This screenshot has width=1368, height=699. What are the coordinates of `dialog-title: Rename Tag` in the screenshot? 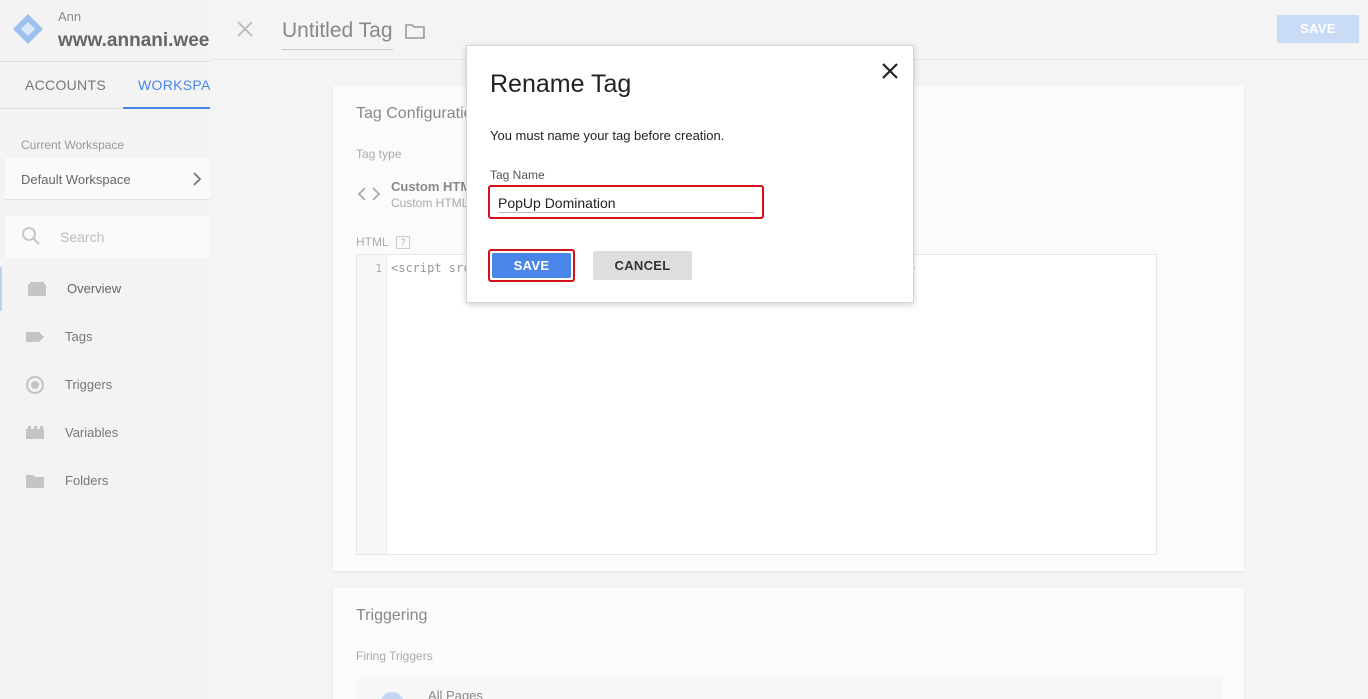 It's located at (561, 84).